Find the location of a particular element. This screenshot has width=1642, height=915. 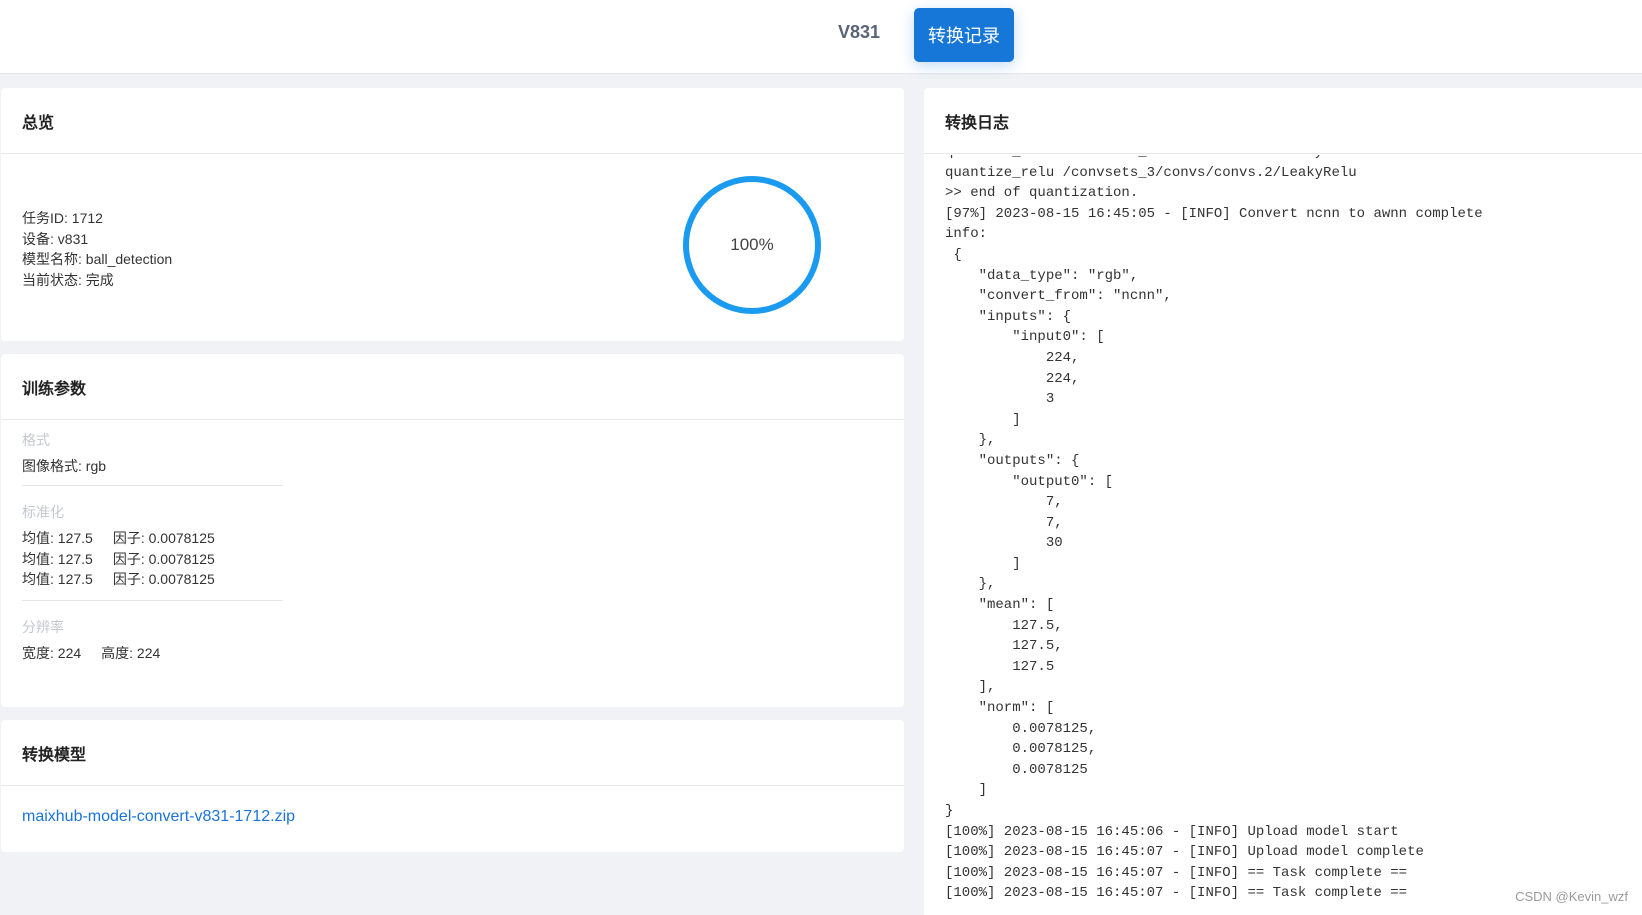

model-name-text: 模型名称: ball_detection is located at coordinates (97, 259).